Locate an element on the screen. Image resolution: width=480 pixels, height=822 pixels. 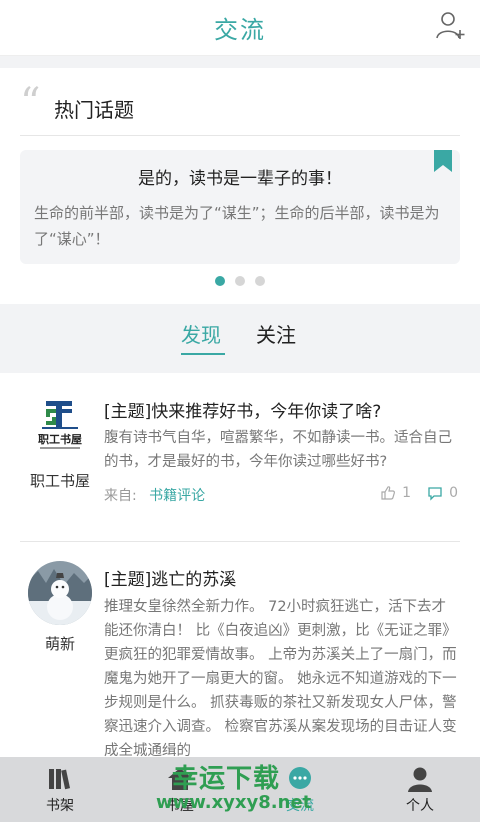
snowman-avatar-icon is located at coordinates (60, 593).